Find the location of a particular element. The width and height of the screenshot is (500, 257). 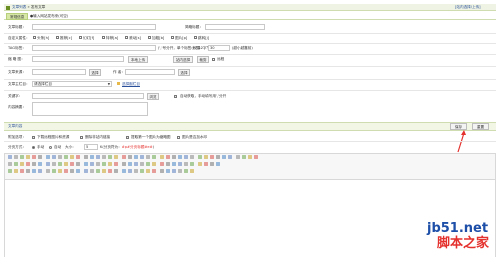

auto-radio is located at coordinates (50, 147).